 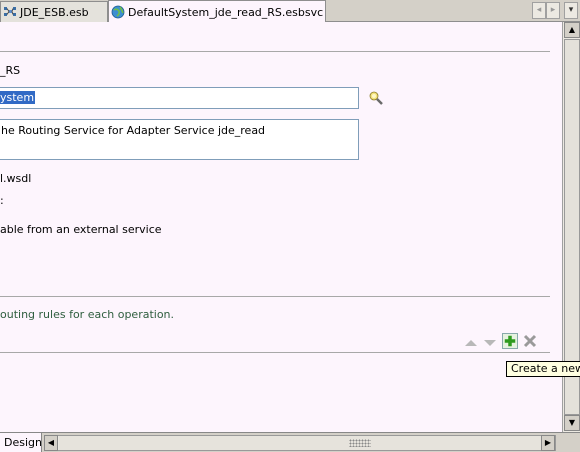 I want to click on vertical-scroll-thumb, so click(x=572, y=227).